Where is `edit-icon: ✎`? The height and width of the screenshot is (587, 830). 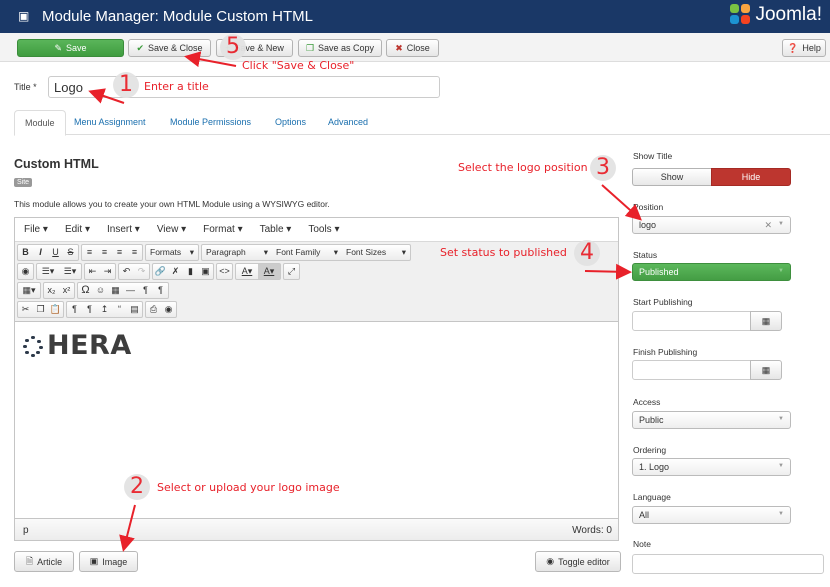
edit-icon: ✎ is located at coordinates (58, 47).